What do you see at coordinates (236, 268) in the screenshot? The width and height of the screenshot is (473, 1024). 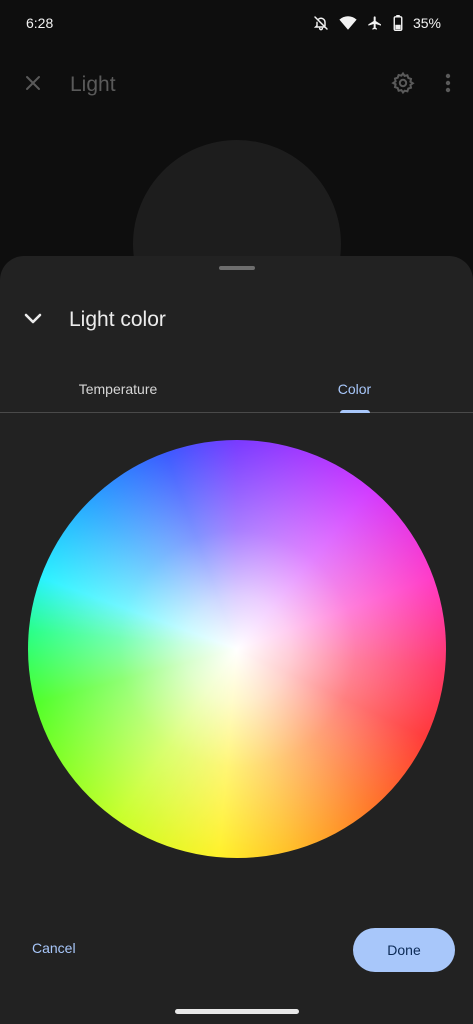 I see `drag-handle` at bounding box center [236, 268].